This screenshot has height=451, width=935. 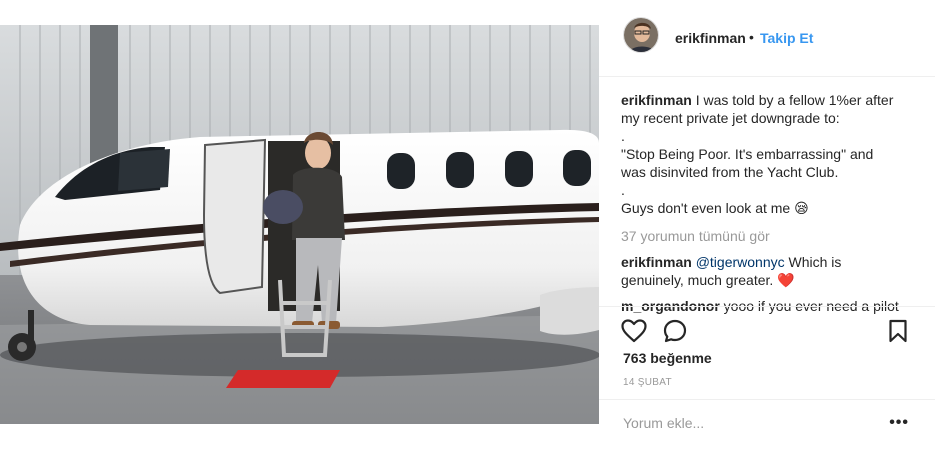 I want to click on caption-line: "Stop Being Poor. It's embarrassing" and, so click(x=747, y=154).